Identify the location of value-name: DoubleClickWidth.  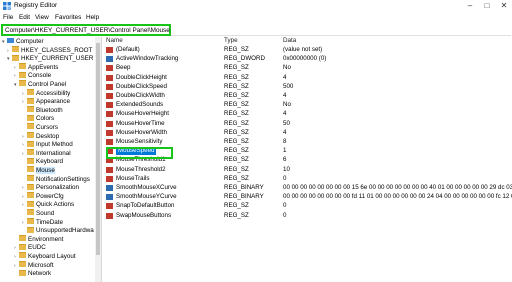
(140, 95).